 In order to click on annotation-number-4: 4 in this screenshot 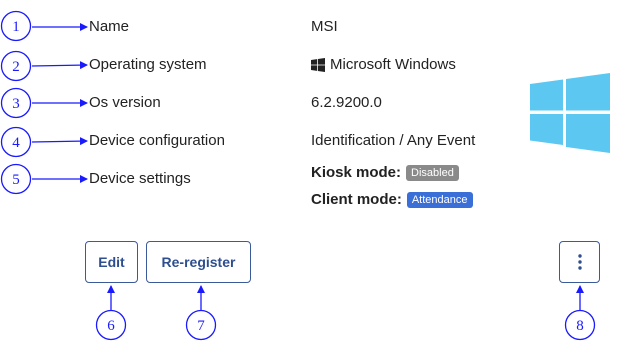, I will do `click(16, 143)`.